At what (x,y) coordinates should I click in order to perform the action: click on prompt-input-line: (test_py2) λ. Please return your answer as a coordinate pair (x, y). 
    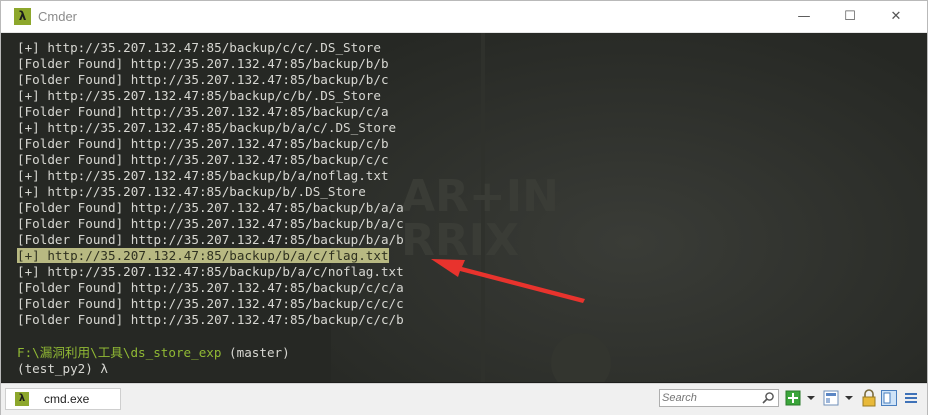
    Looking at the image, I should click on (62, 369).